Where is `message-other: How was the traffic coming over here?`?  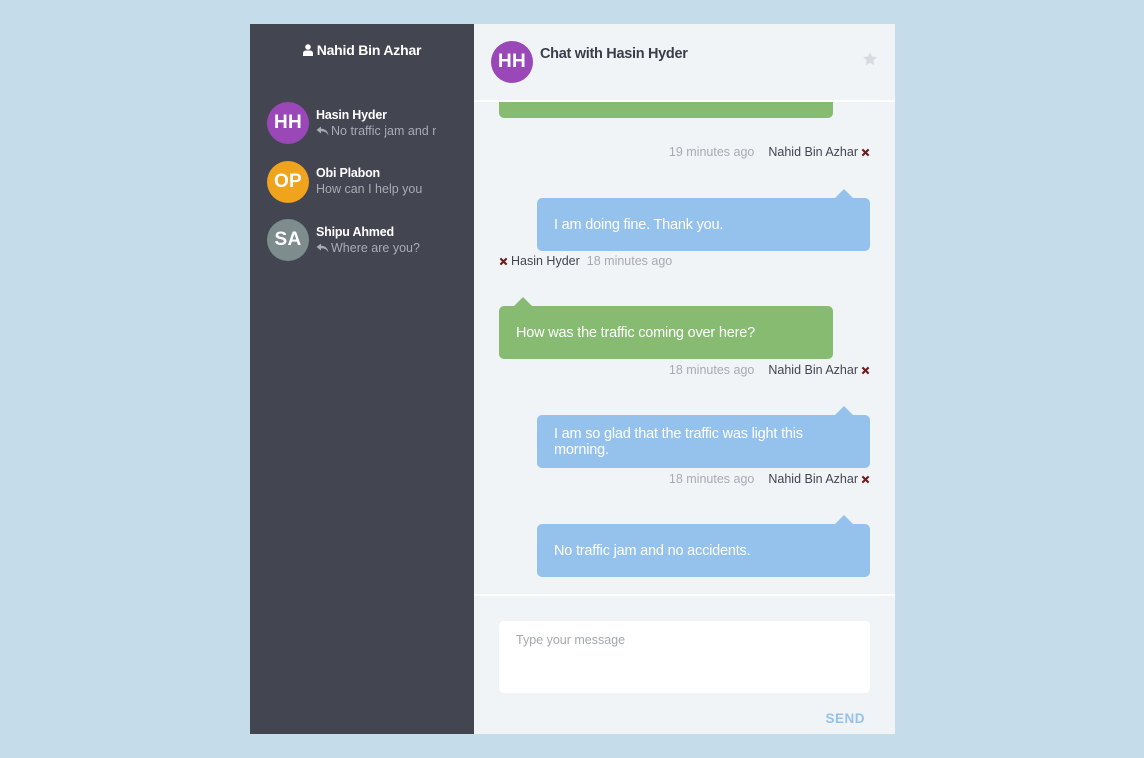 message-other: How was the traffic coming over here? is located at coordinates (666, 328).